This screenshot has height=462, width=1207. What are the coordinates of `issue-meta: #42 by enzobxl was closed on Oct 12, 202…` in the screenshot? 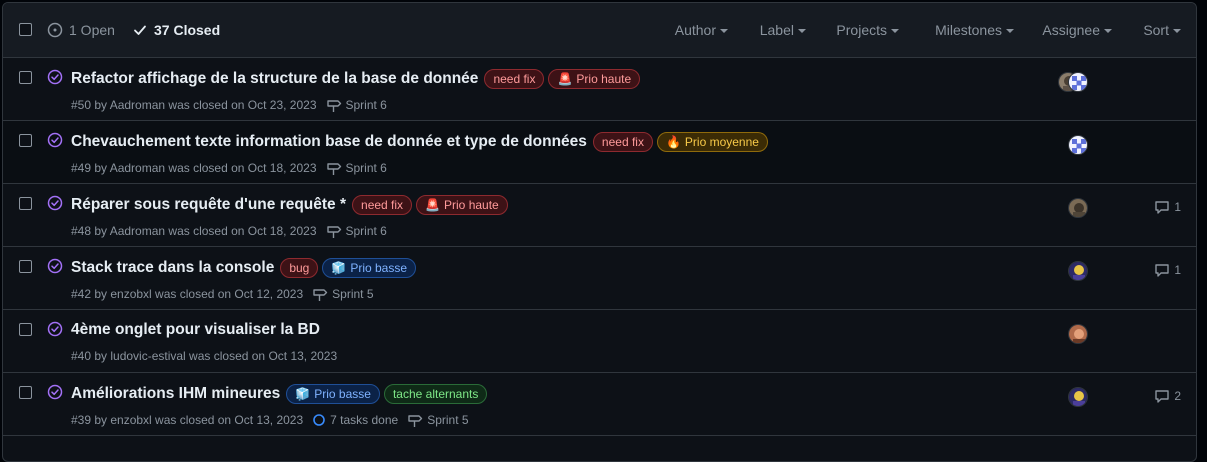 It's located at (187, 294).